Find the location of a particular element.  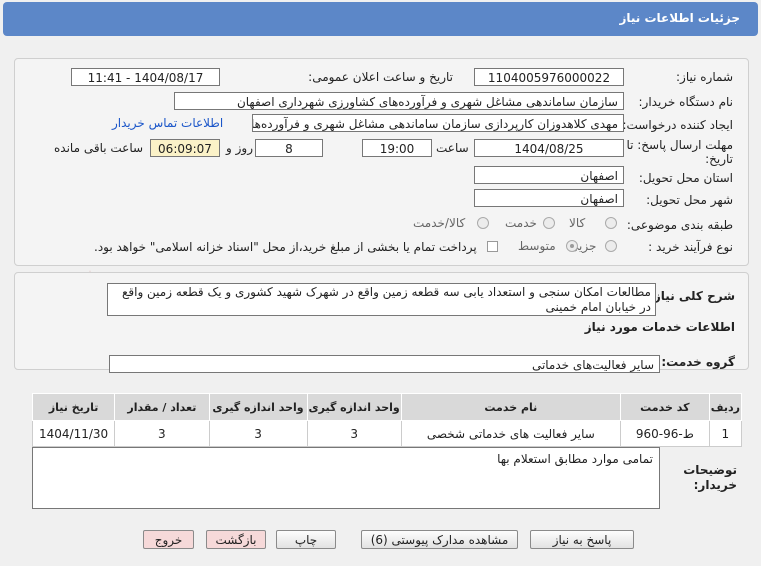

announce-field: 1404/08/17 - 11:41 is located at coordinates (145, 77).